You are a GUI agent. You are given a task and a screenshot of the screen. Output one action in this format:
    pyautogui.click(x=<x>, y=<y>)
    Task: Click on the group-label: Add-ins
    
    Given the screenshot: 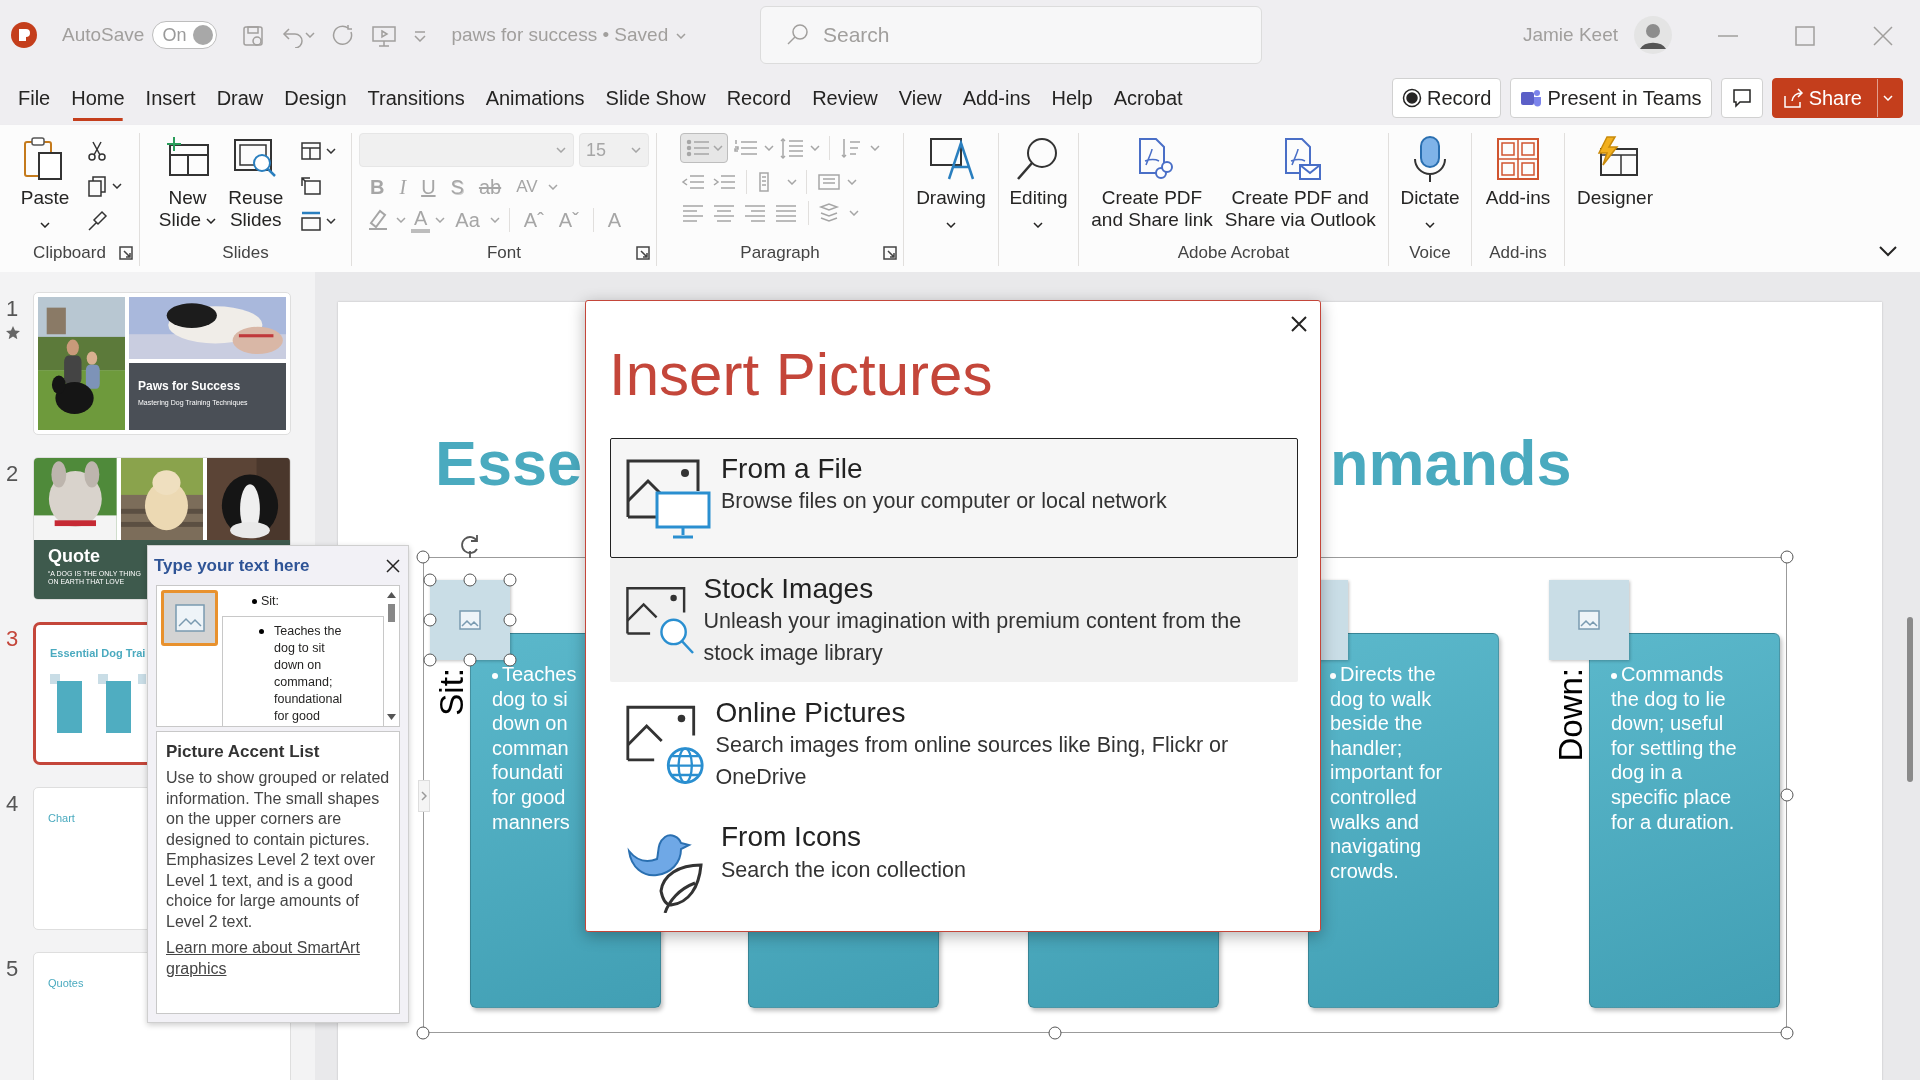 What is the action you would take?
    pyautogui.click(x=1518, y=252)
    